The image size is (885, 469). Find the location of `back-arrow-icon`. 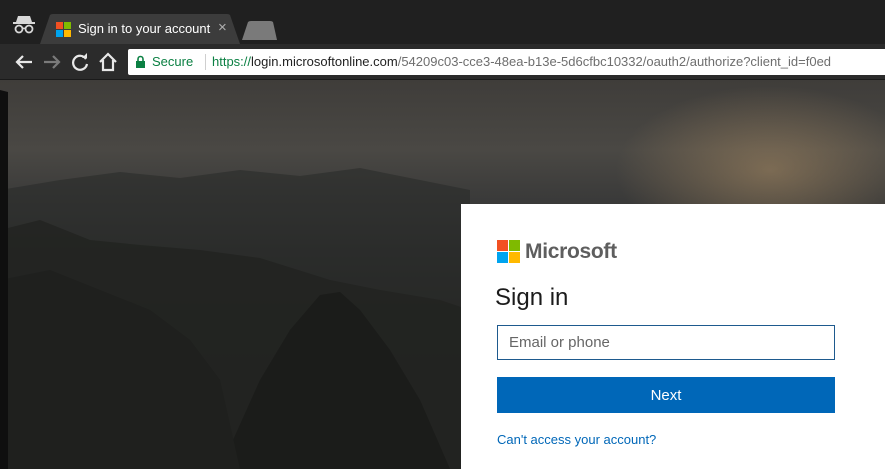

back-arrow-icon is located at coordinates (24, 62).